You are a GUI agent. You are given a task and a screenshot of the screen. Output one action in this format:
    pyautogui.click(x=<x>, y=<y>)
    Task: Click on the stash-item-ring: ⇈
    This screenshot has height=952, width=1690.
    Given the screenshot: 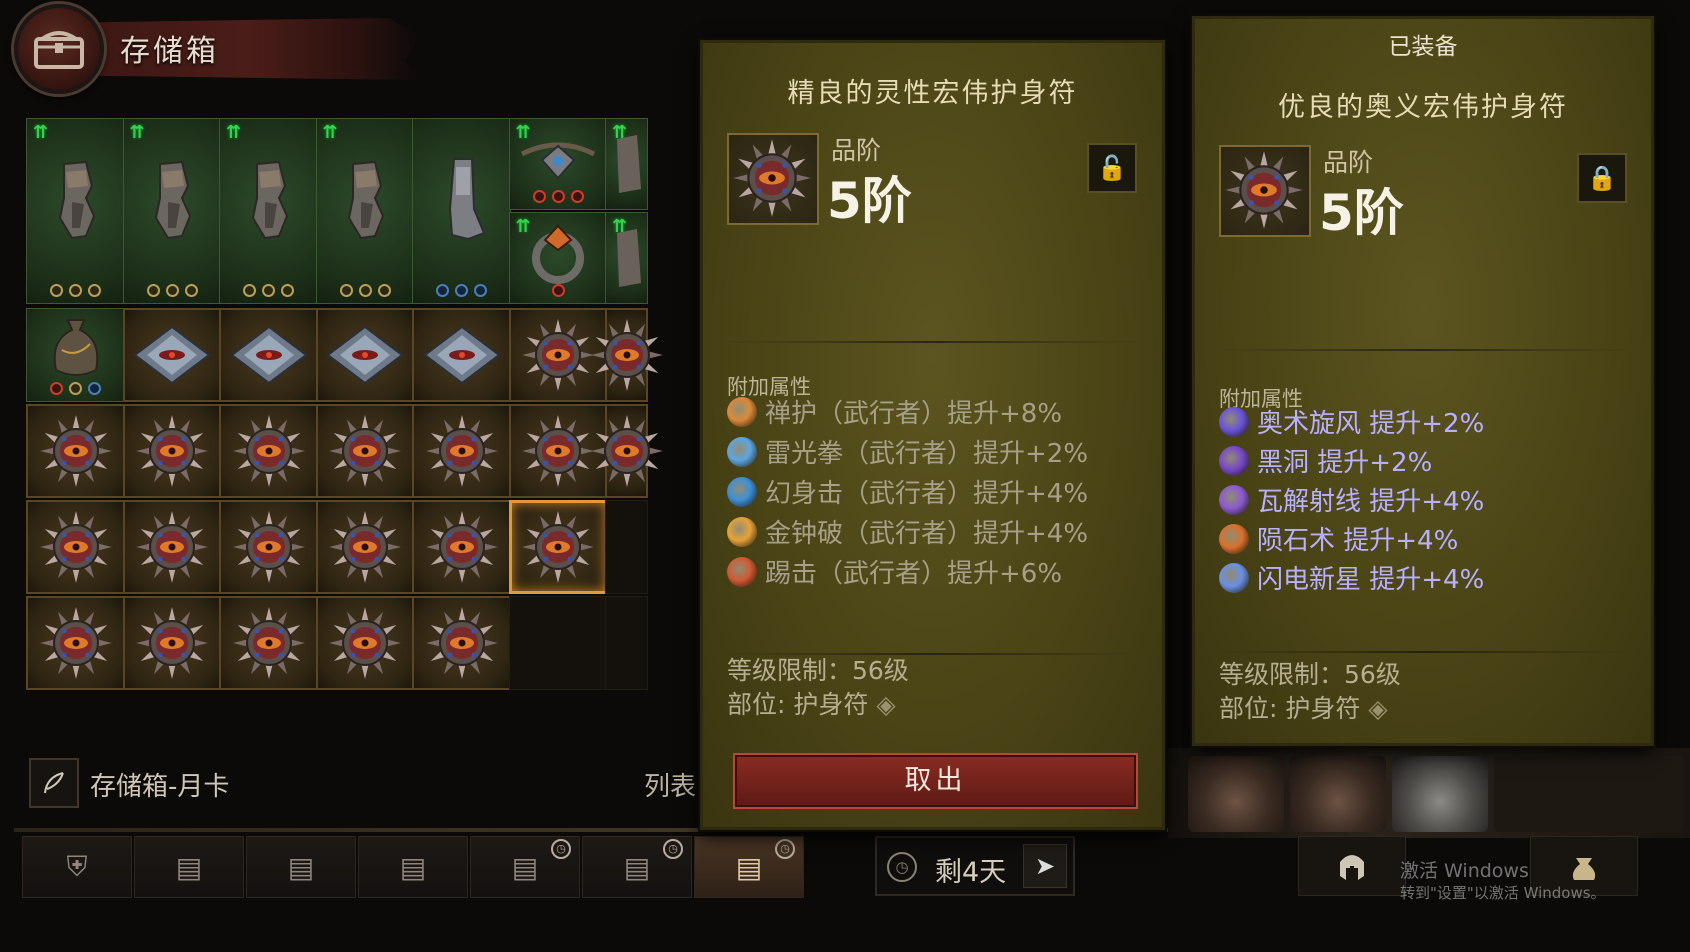 What is the action you would take?
    pyautogui.click(x=558, y=258)
    